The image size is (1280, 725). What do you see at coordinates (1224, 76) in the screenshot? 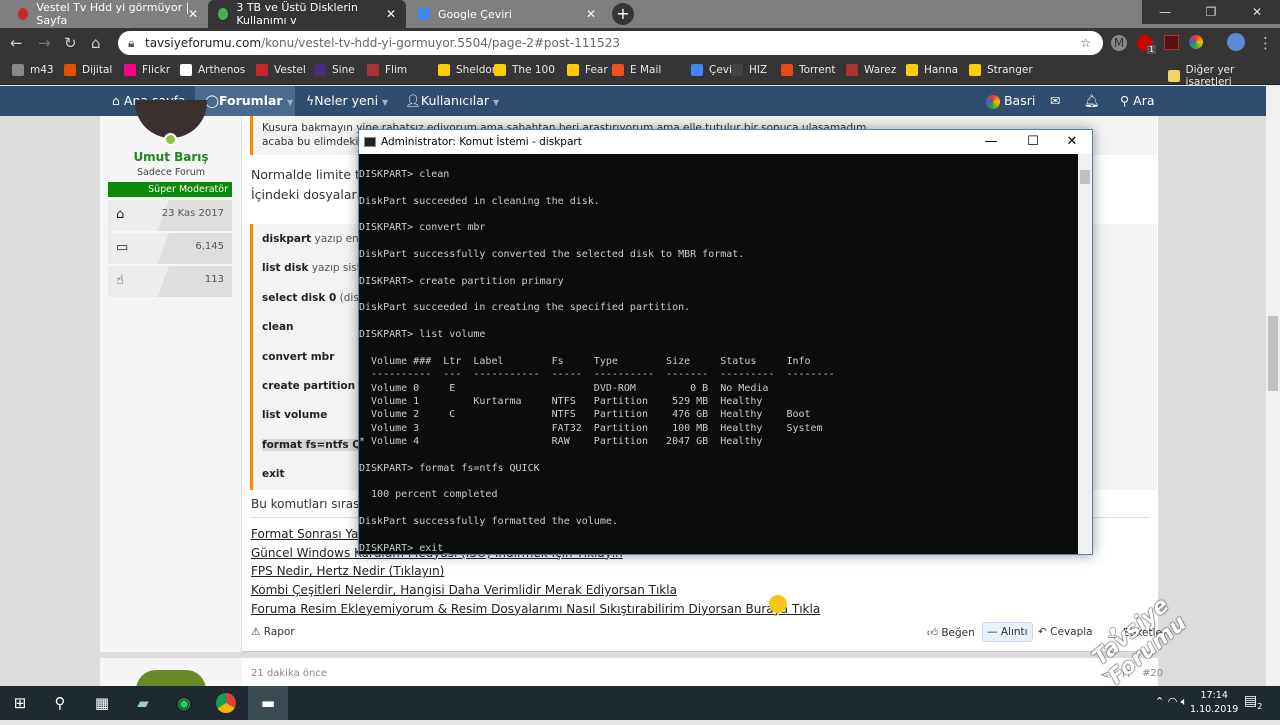
I see `other-bookmarks: Diğer yer işaretleri` at bounding box center [1224, 76].